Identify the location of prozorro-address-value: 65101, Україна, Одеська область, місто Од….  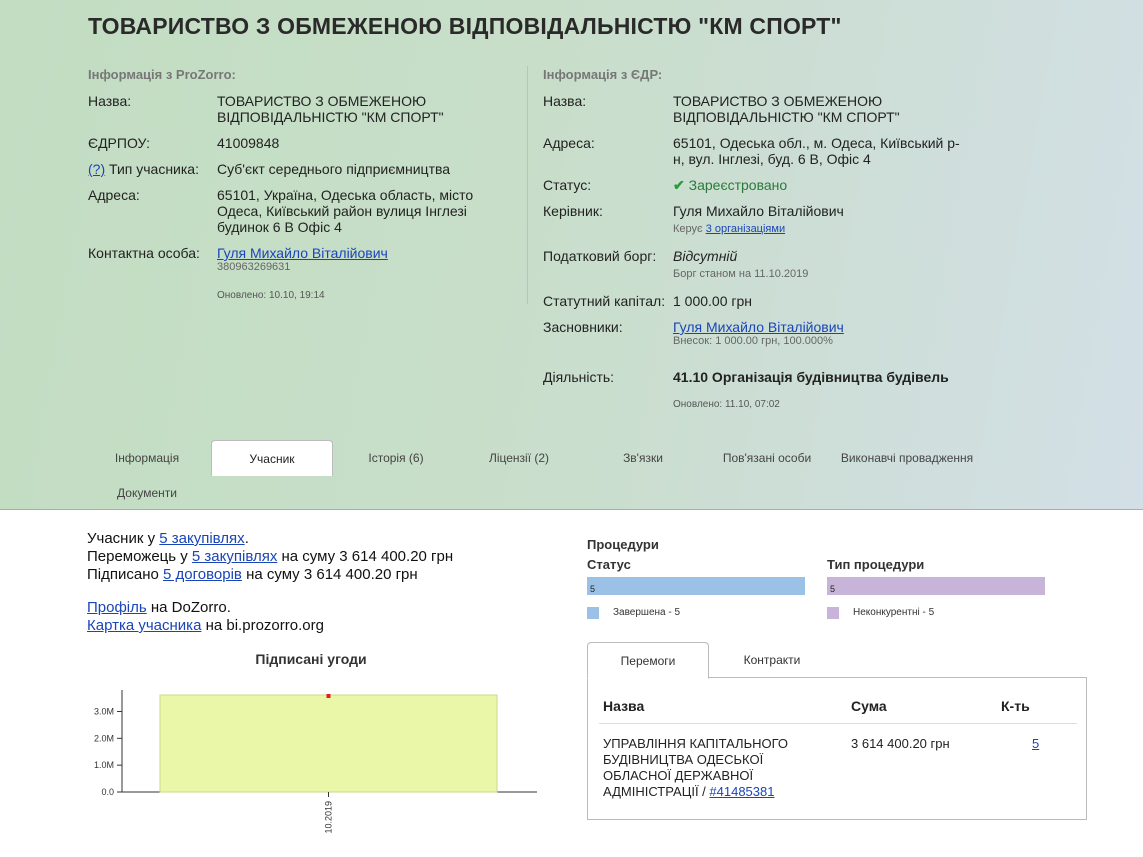
(345, 211).